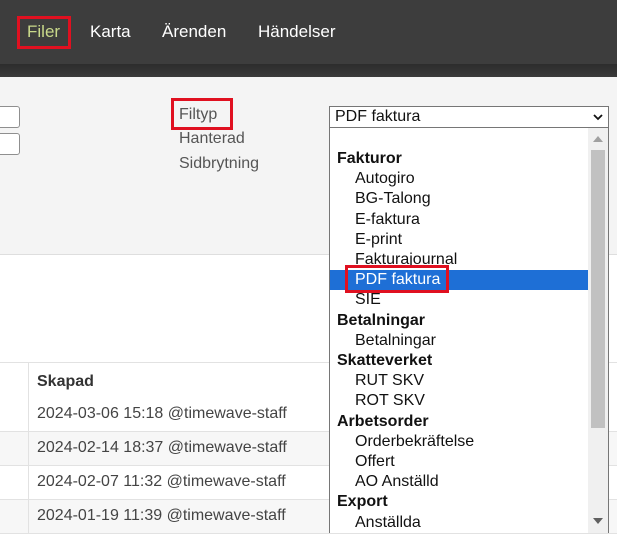 This screenshot has height=534, width=617. I want to click on scroll-up-arrow-icon, so click(598, 139).